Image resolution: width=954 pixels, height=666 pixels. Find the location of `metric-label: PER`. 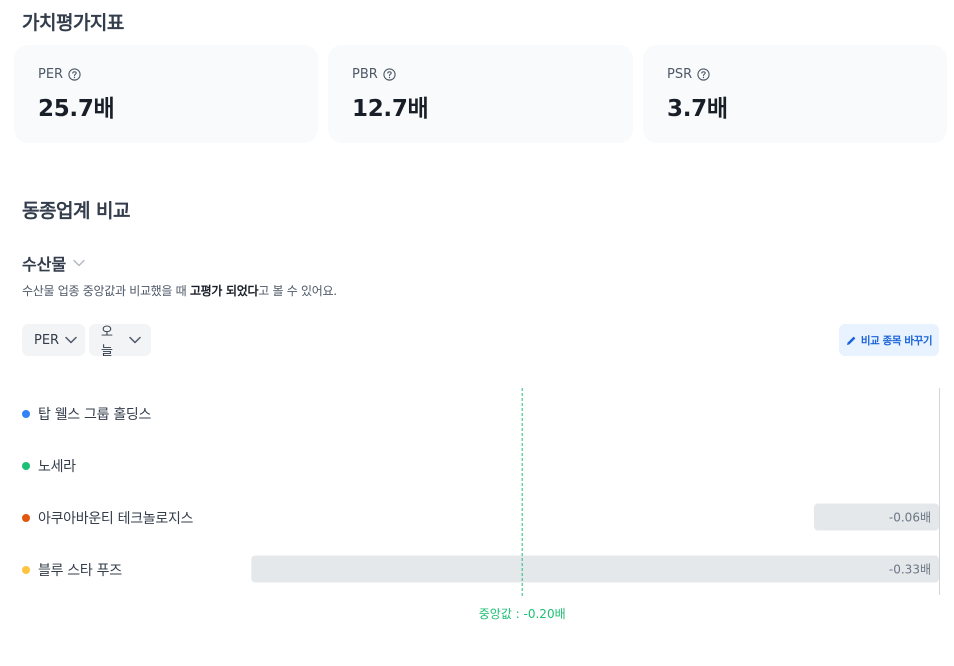

metric-label: PER is located at coordinates (51, 74).